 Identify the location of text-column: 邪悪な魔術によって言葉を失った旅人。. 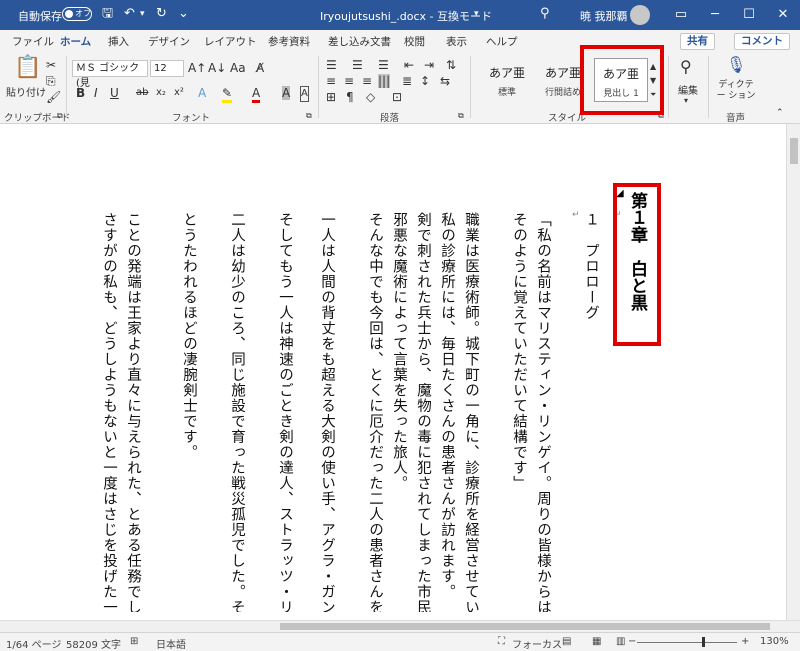
(399, 412).